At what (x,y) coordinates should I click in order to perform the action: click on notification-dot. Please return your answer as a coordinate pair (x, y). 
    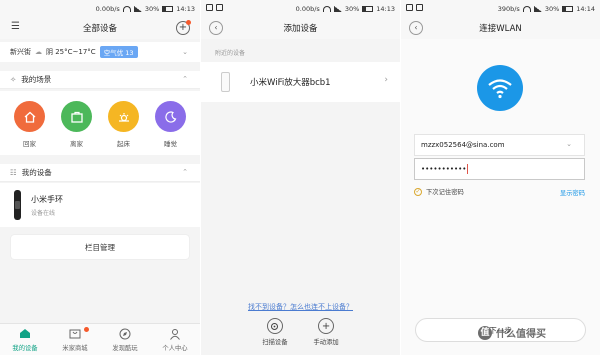
    Looking at the image, I should click on (188, 22).